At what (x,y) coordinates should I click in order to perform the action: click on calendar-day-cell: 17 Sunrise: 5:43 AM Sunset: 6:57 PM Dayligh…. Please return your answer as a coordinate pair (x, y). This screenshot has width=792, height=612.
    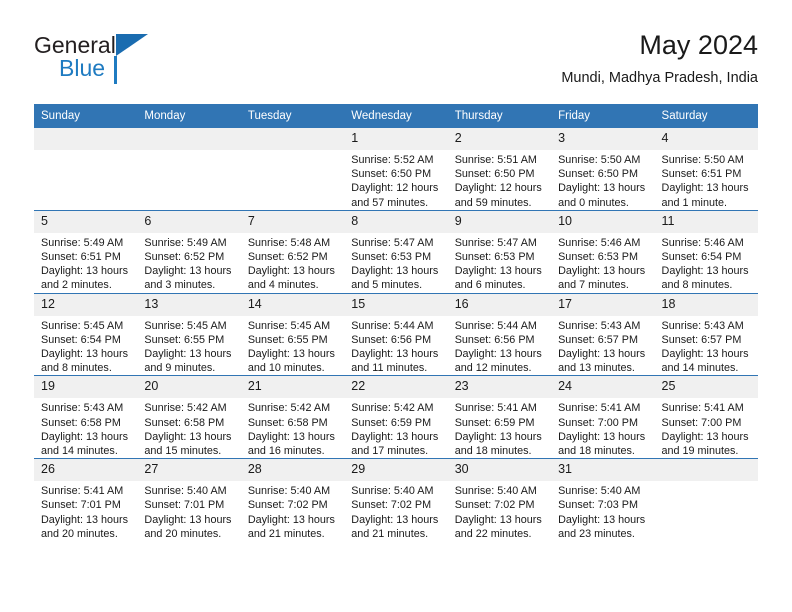
    Looking at the image, I should click on (603, 334).